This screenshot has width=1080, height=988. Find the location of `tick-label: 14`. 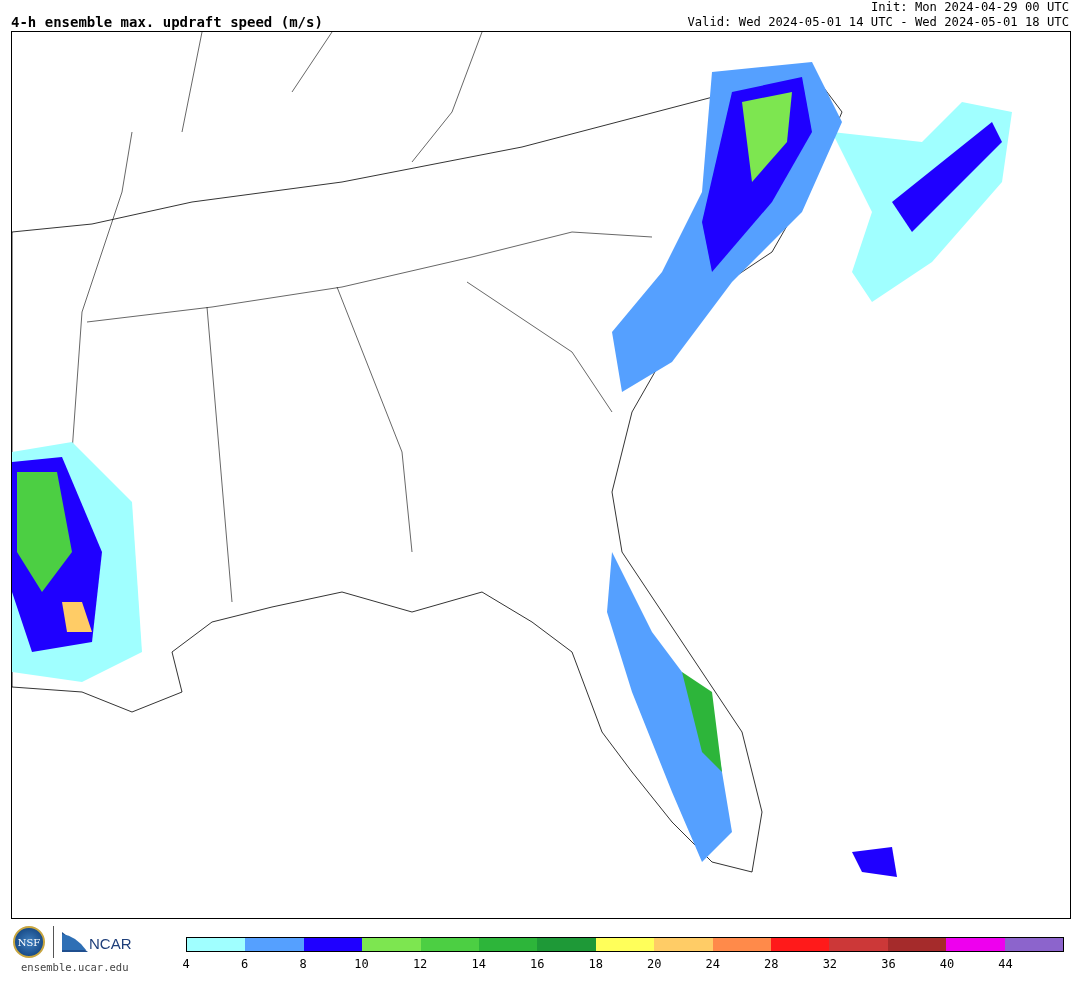

tick-label: 14 is located at coordinates (478, 964).